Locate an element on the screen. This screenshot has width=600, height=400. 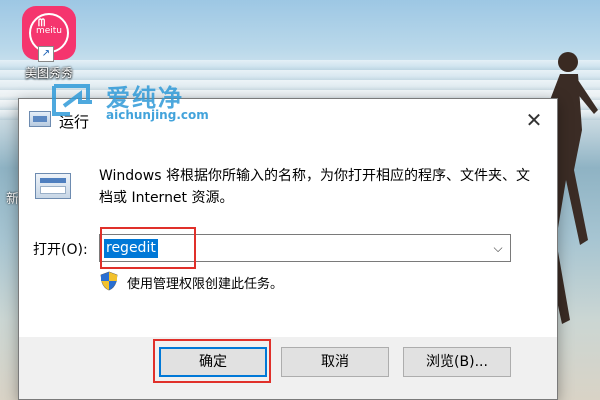
open-field-label: 打开(O): is located at coordinates (60, 250).